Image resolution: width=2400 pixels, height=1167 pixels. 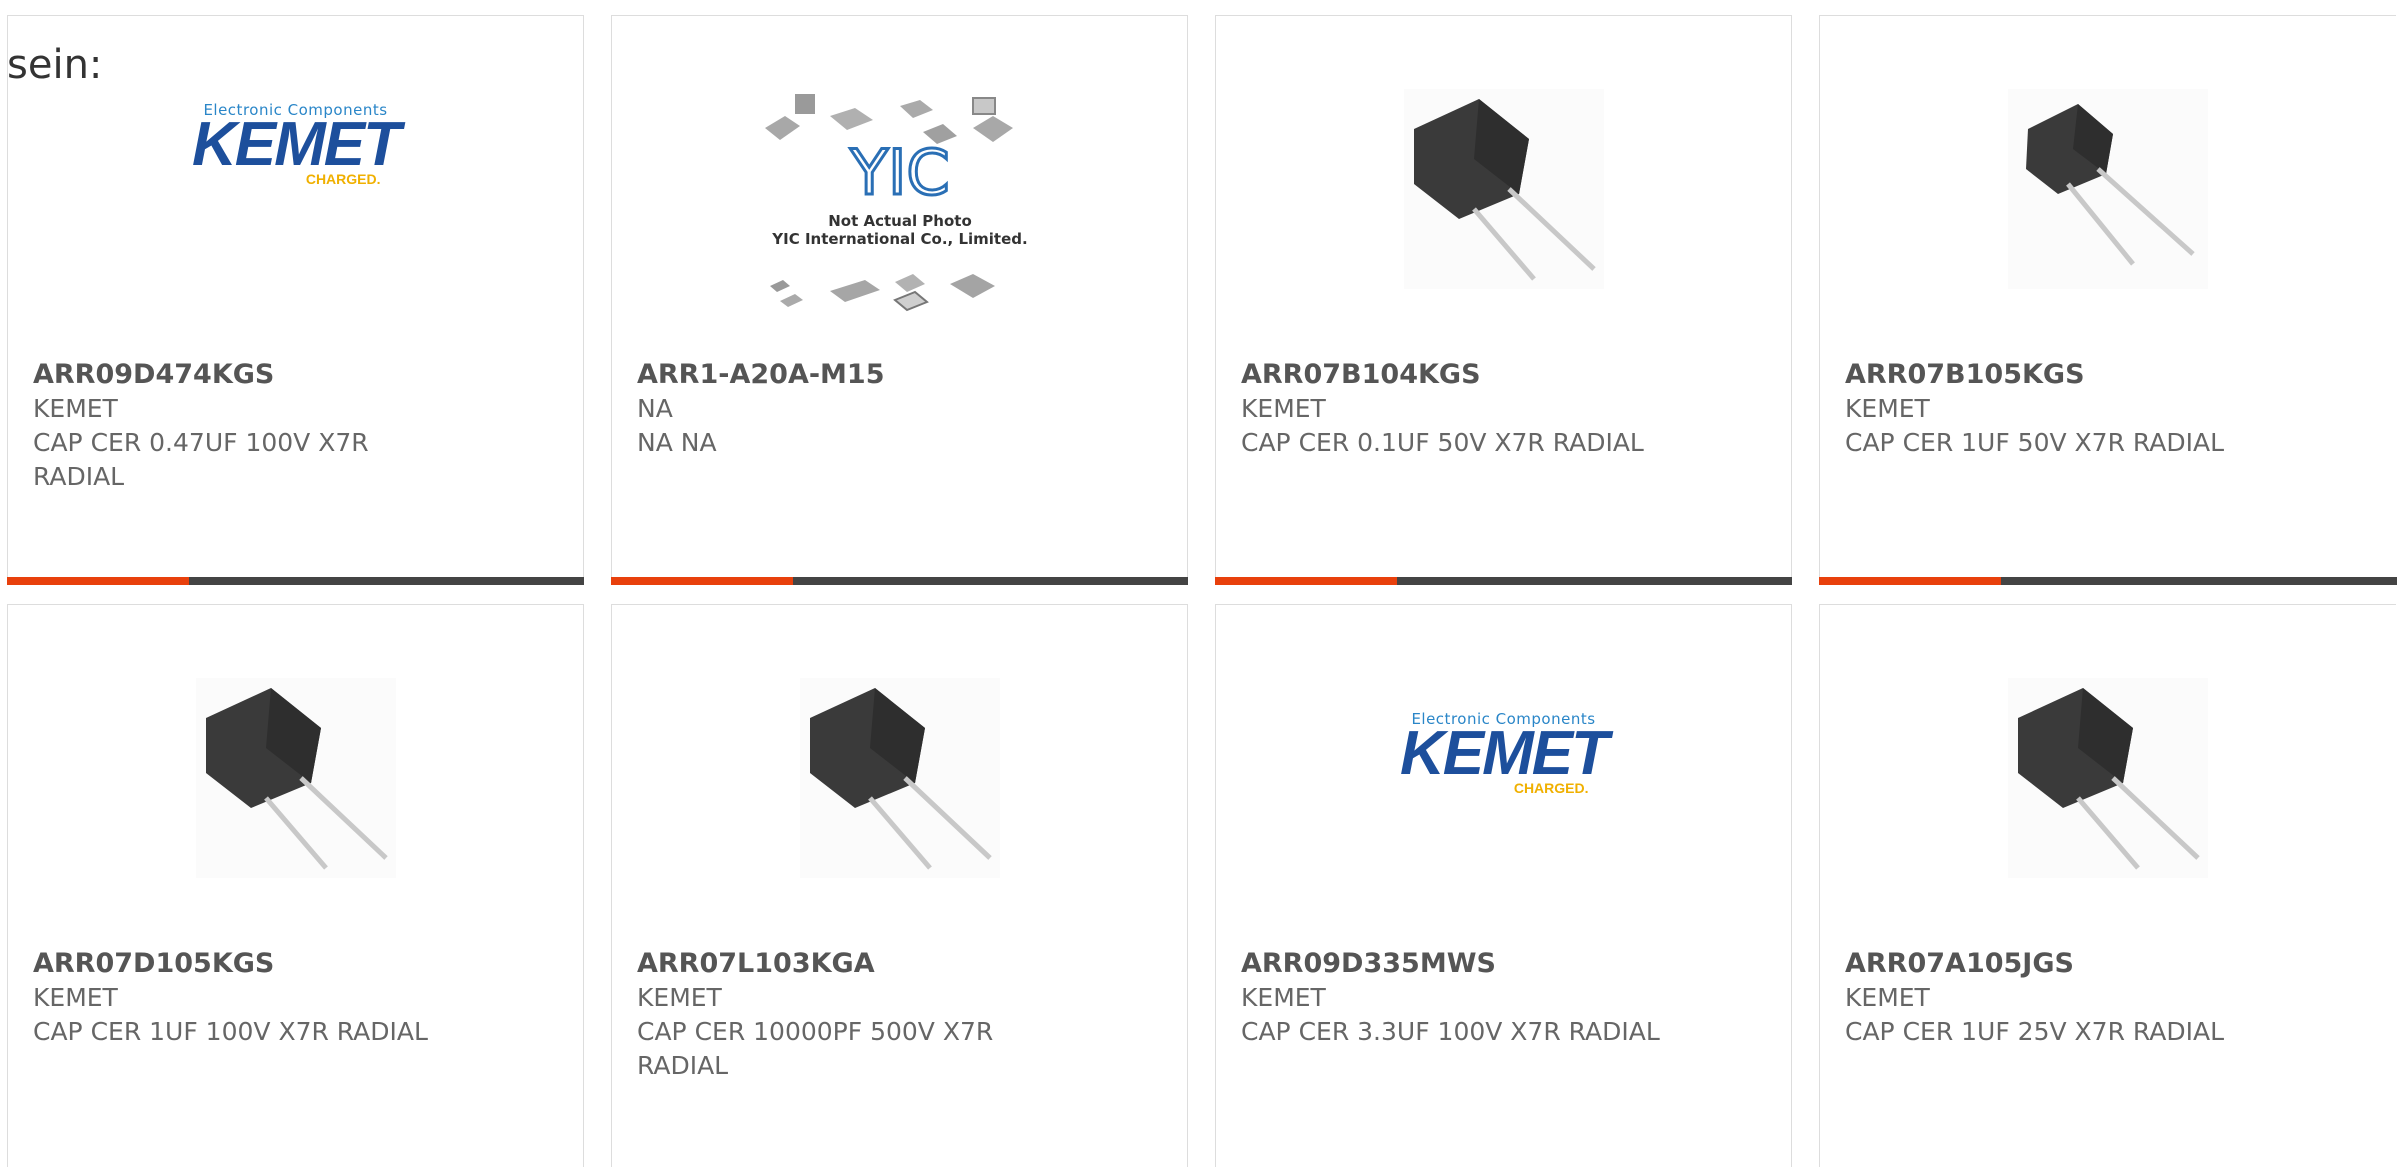 What do you see at coordinates (892, 964) in the screenshot?
I see `part-number-link: ARR07L103KGA` at bounding box center [892, 964].